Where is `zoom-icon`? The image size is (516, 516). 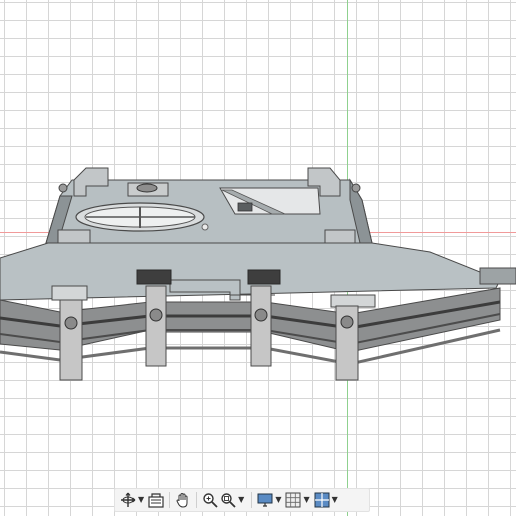 zoom-icon is located at coordinates (210, 500).